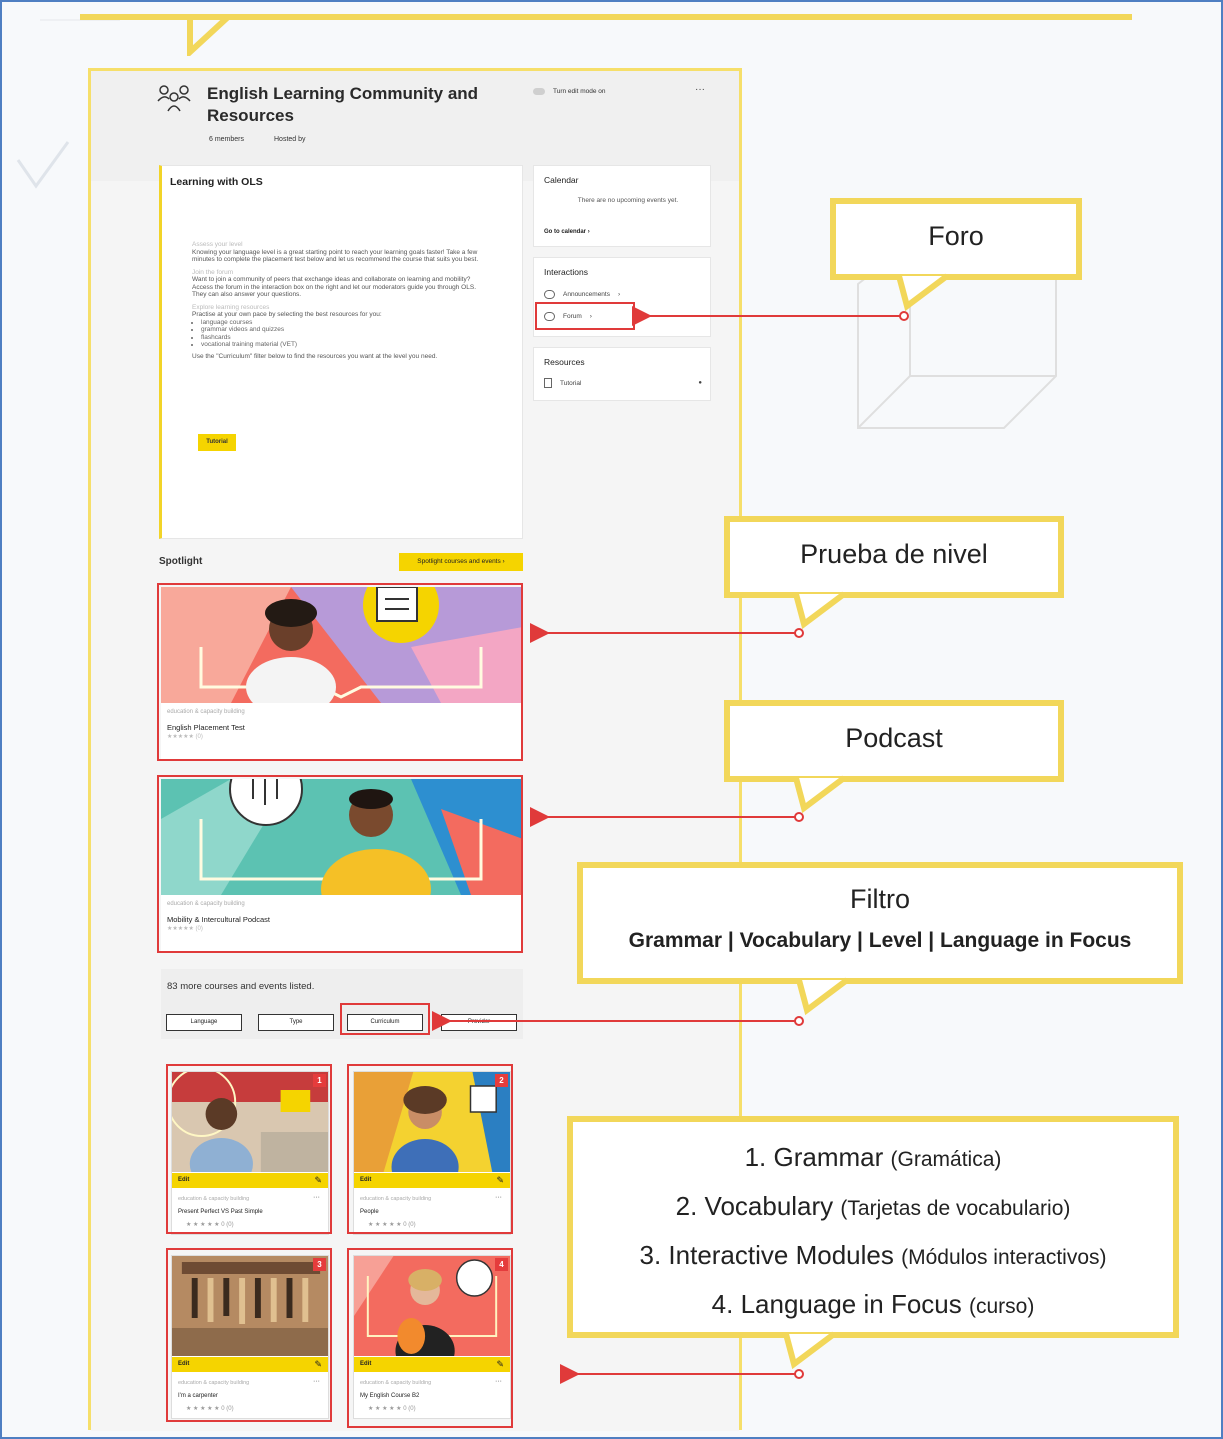 This screenshot has width=1223, height=1439. What do you see at coordinates (213, 272) in the screenshot?
I see `section-heading: Join the forum` at bounding box center [213, 272].